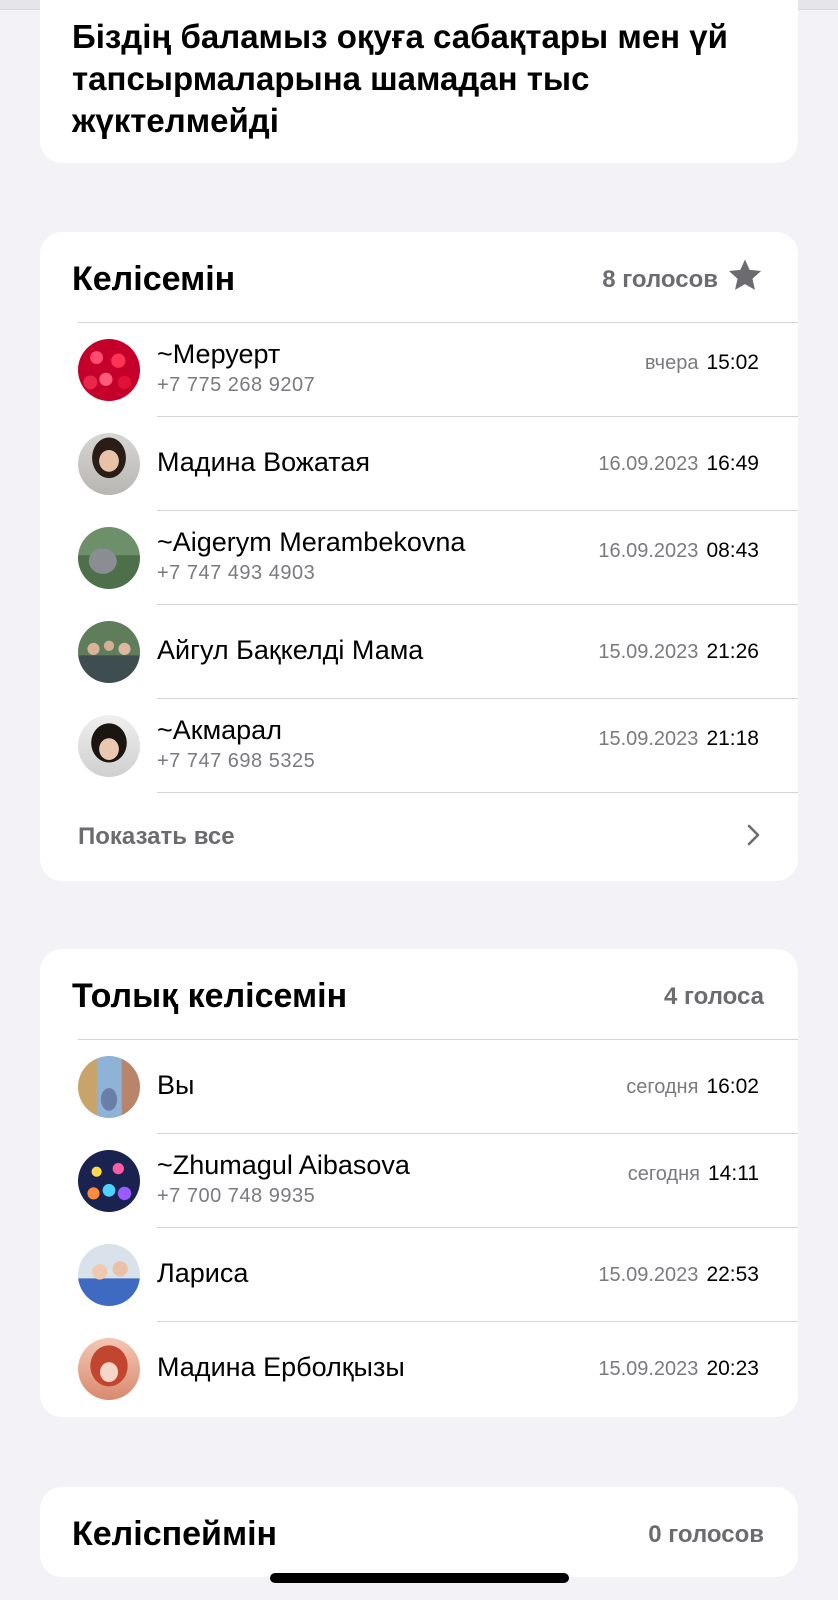 Image resolution: width=838 pixels, height=1600 pixels. I want to click on voter-name: ~Zhumagul Aibasova, so click(283, 1165).